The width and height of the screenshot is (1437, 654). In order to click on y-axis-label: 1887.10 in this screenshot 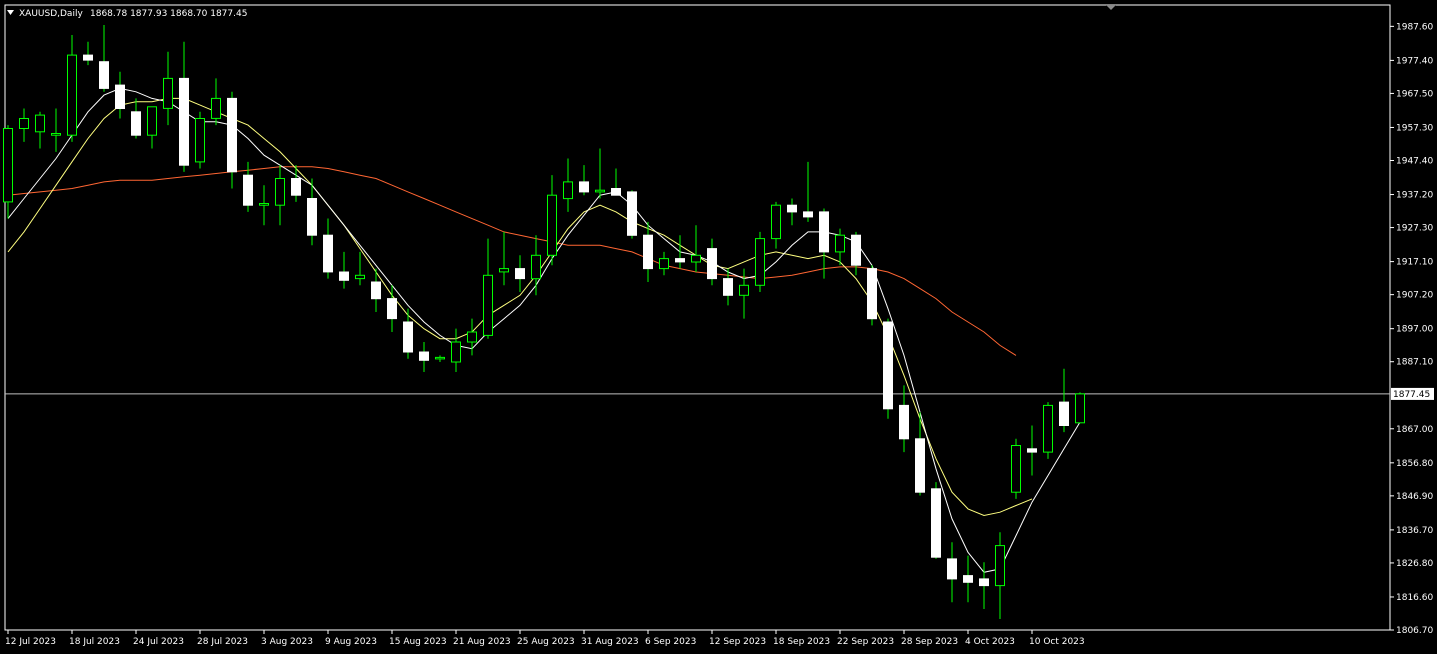, I will do `click(1414, 363)`.